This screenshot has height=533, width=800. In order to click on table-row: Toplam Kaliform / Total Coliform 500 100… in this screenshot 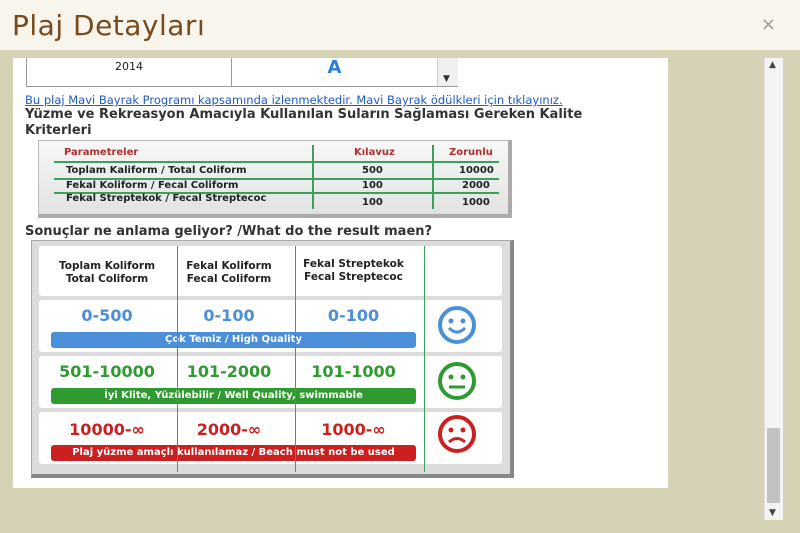, I will do `click(276, 172)`.